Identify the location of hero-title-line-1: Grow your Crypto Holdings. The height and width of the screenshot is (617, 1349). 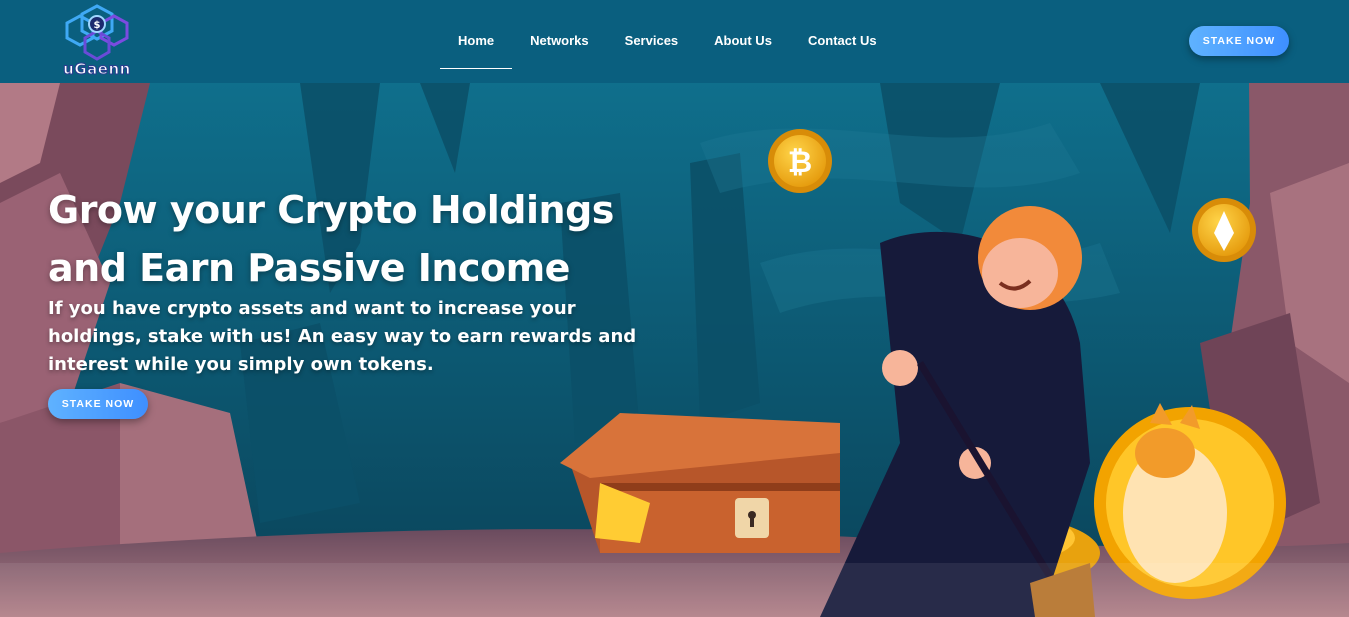
(331, 210).